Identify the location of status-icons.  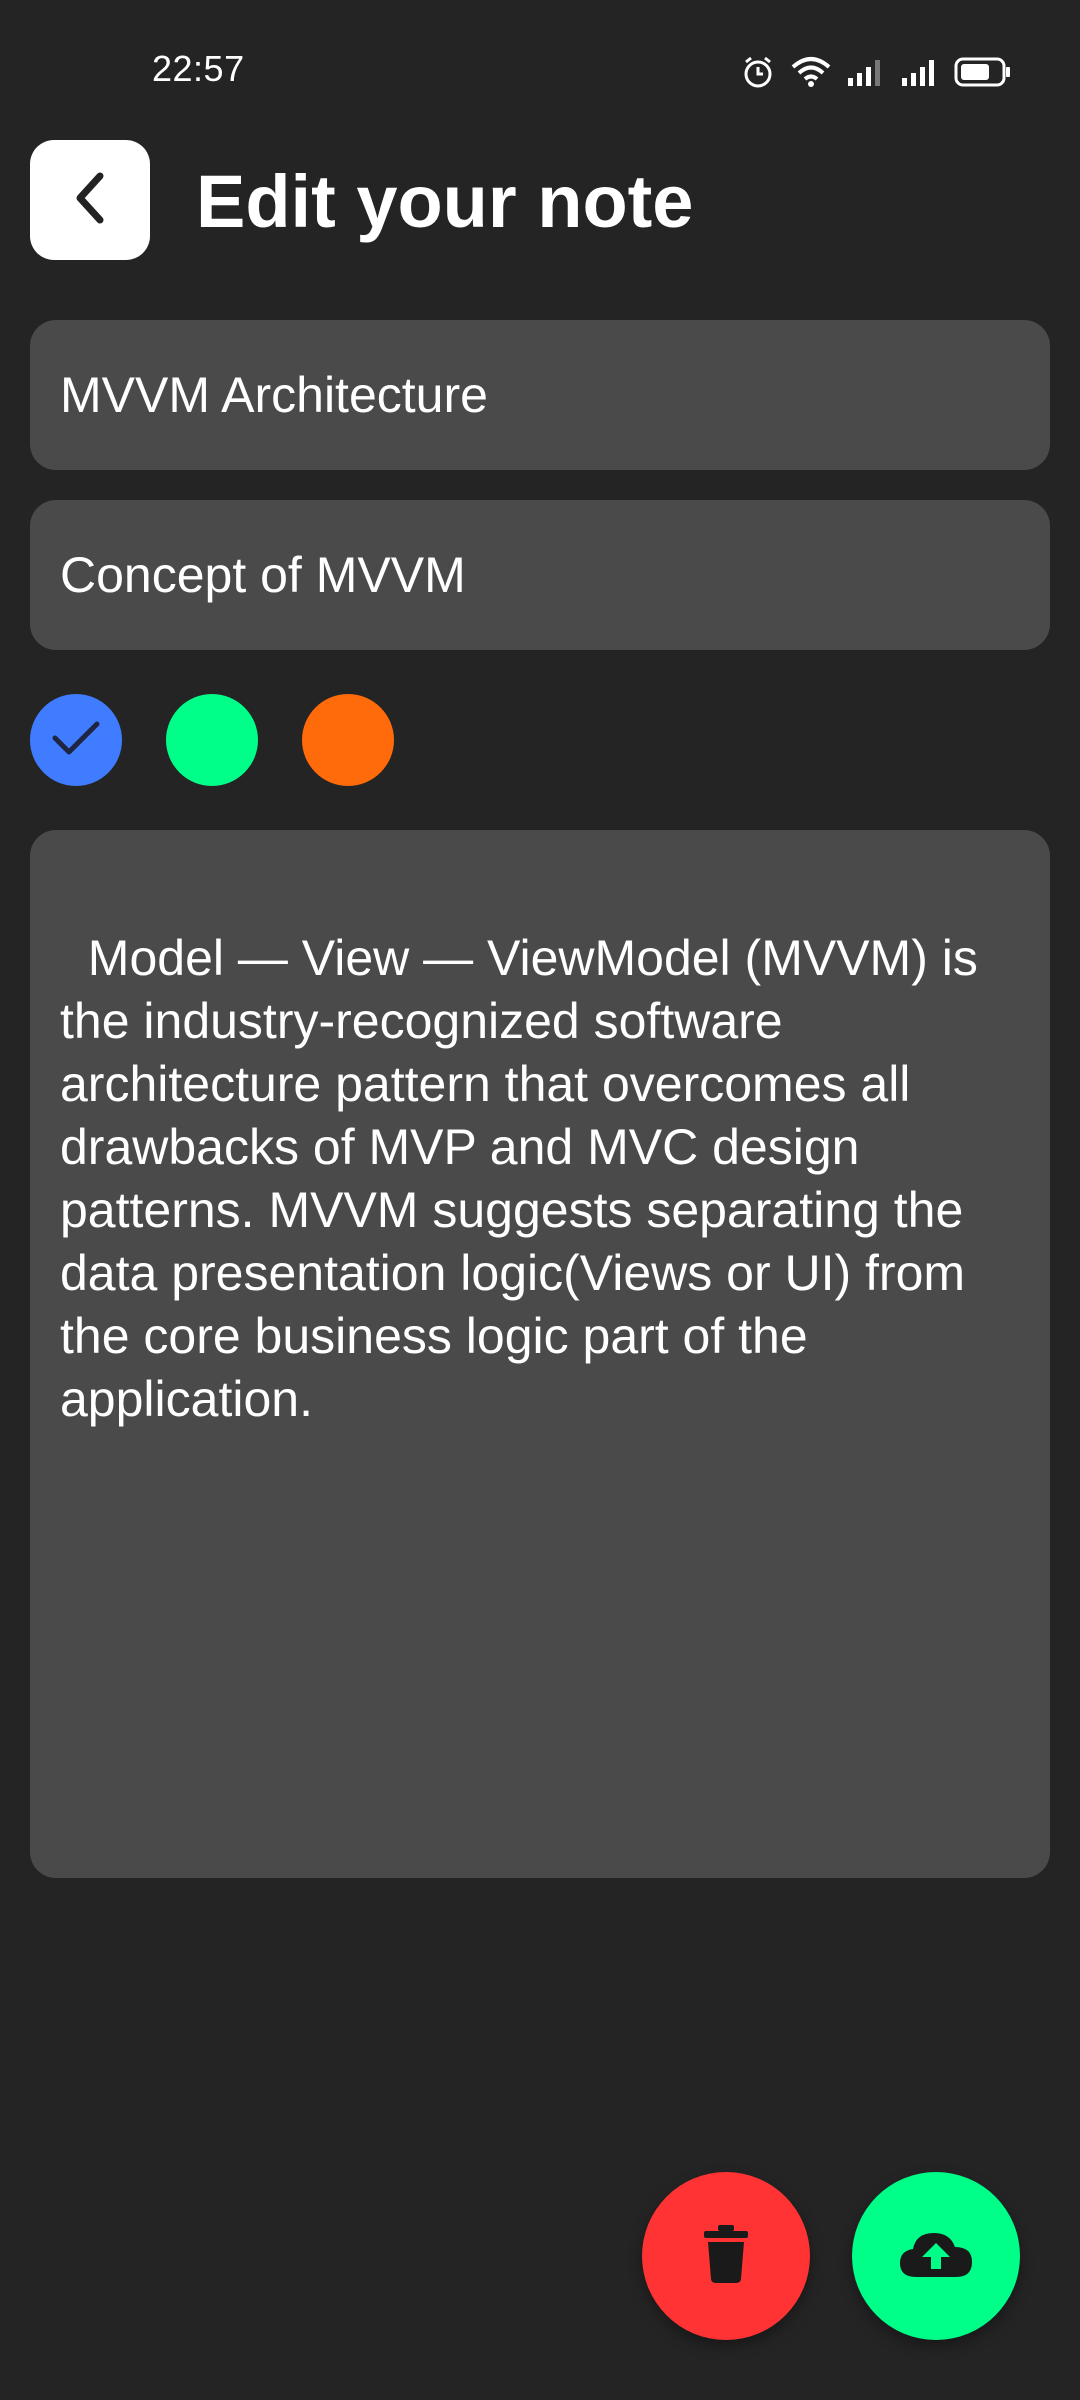
(876, 72).